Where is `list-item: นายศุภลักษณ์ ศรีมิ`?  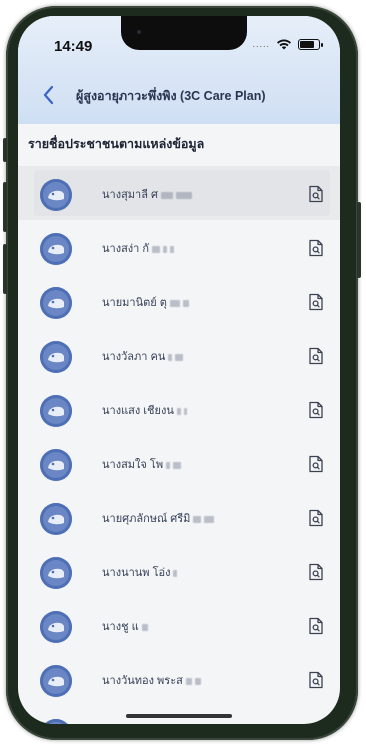 list-item: นายศุภลักษณ์ ศรีมิ is located at coordinates (179, 517).